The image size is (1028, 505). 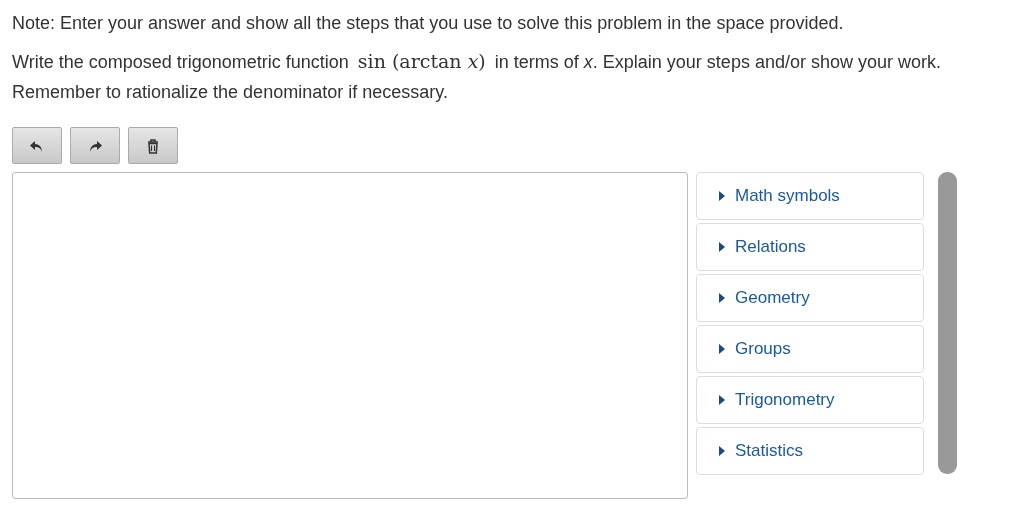 I want to click on palette-section: Math symbols, so click(x=810, y=196).